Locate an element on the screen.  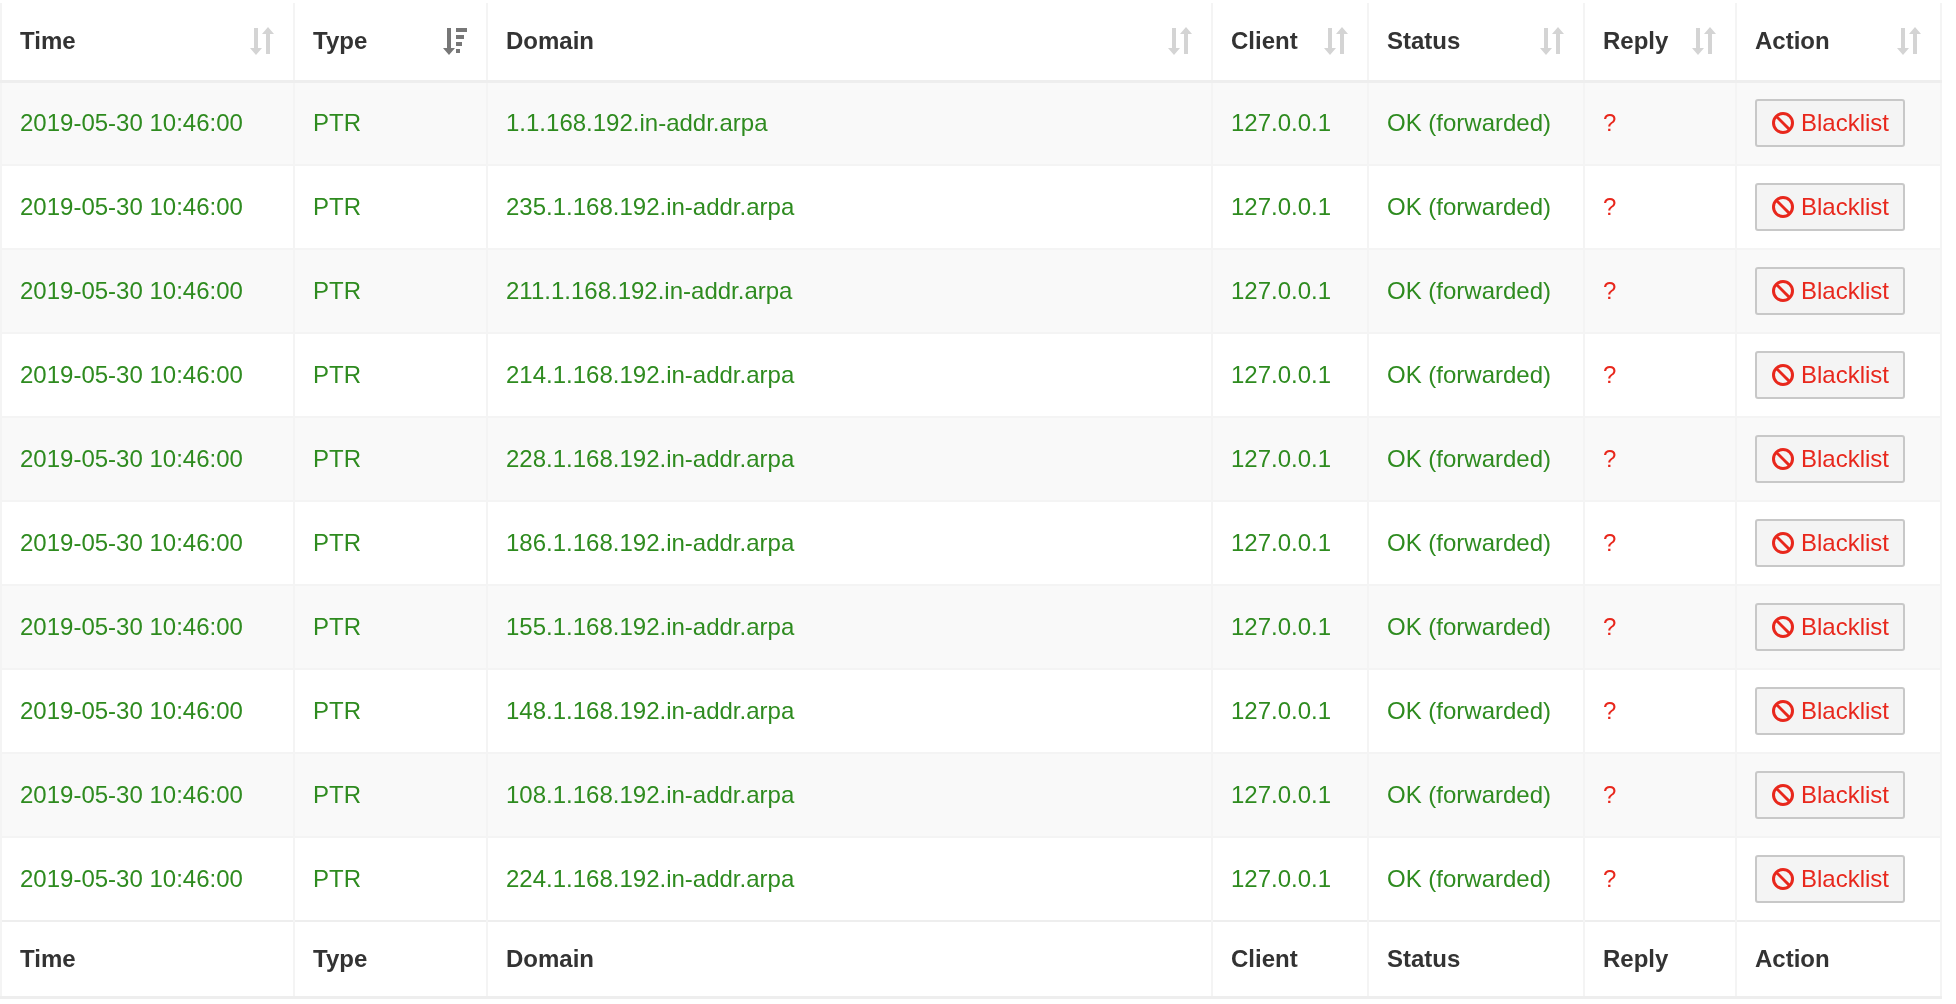
column-label: Time is located at coordinates (48, 41).